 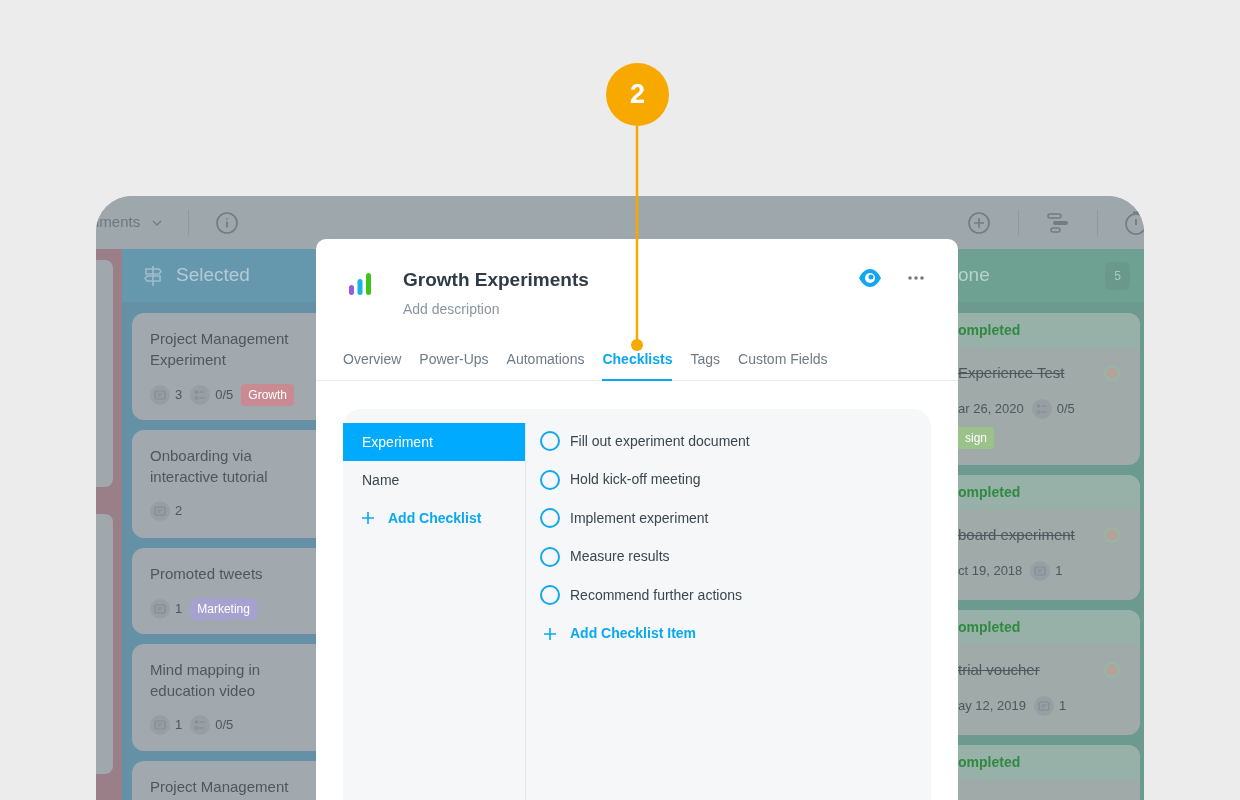 I want to click on column-title: Selected, so click(x=213, y=275).